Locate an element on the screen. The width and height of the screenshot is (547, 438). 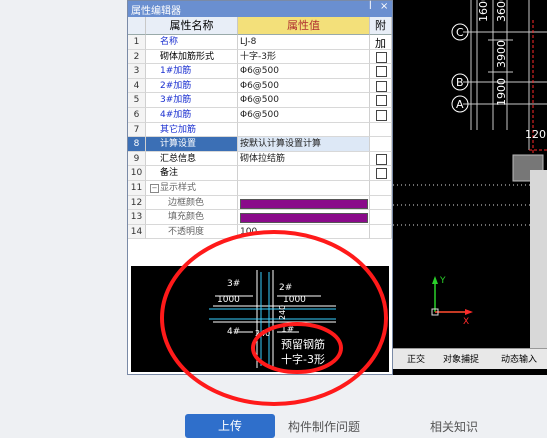
header-value: 属性值 is located at coordinates (304, 26).